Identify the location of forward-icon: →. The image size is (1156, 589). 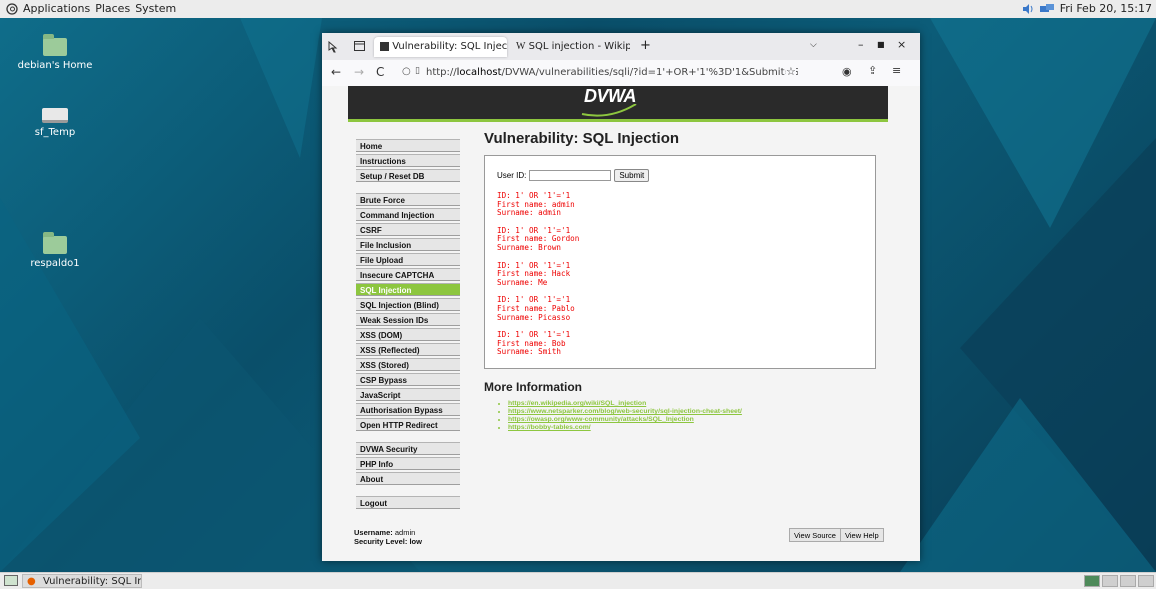
(359, 72).